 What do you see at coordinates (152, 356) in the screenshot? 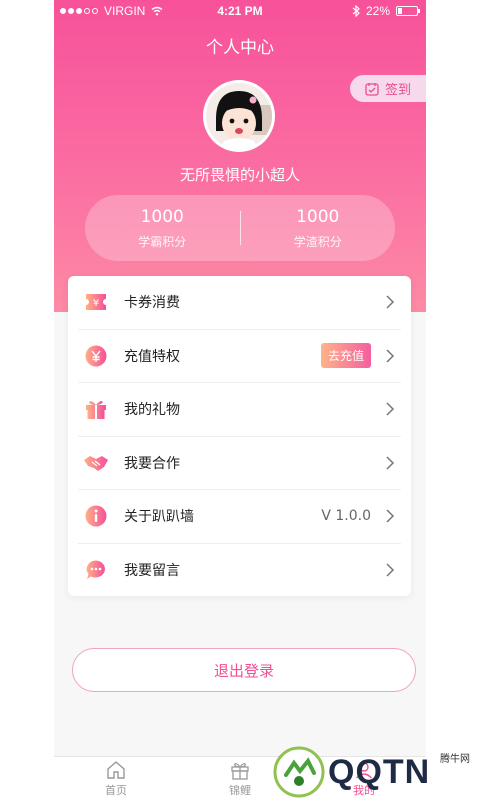
I see `menu-item-label: 充值特权` at bounding box center [152, 356].